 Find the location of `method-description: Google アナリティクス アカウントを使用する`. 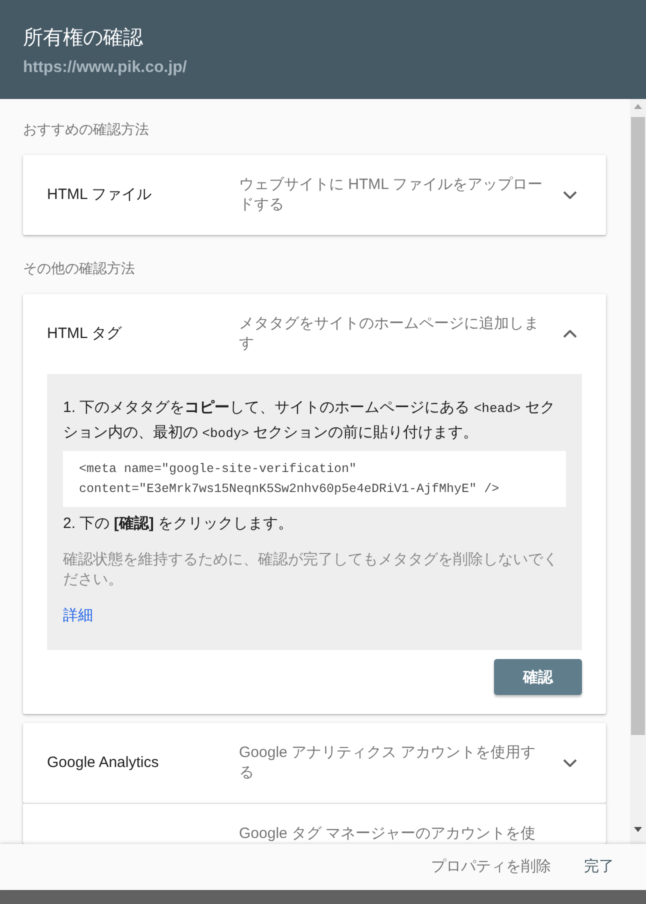

method-description: Google アナリティクス アカウントを使用する is located at coordinates (388, 763).